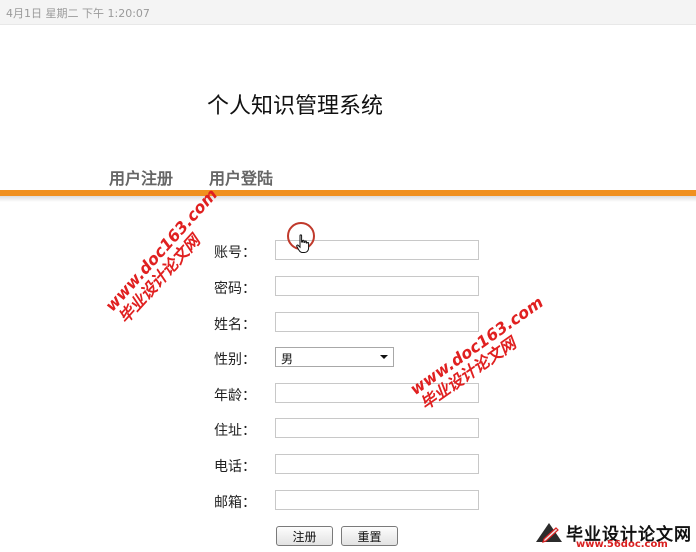  Describe the element at coordinates (377, 500) in the screenshot. I see `email-input` at that location.